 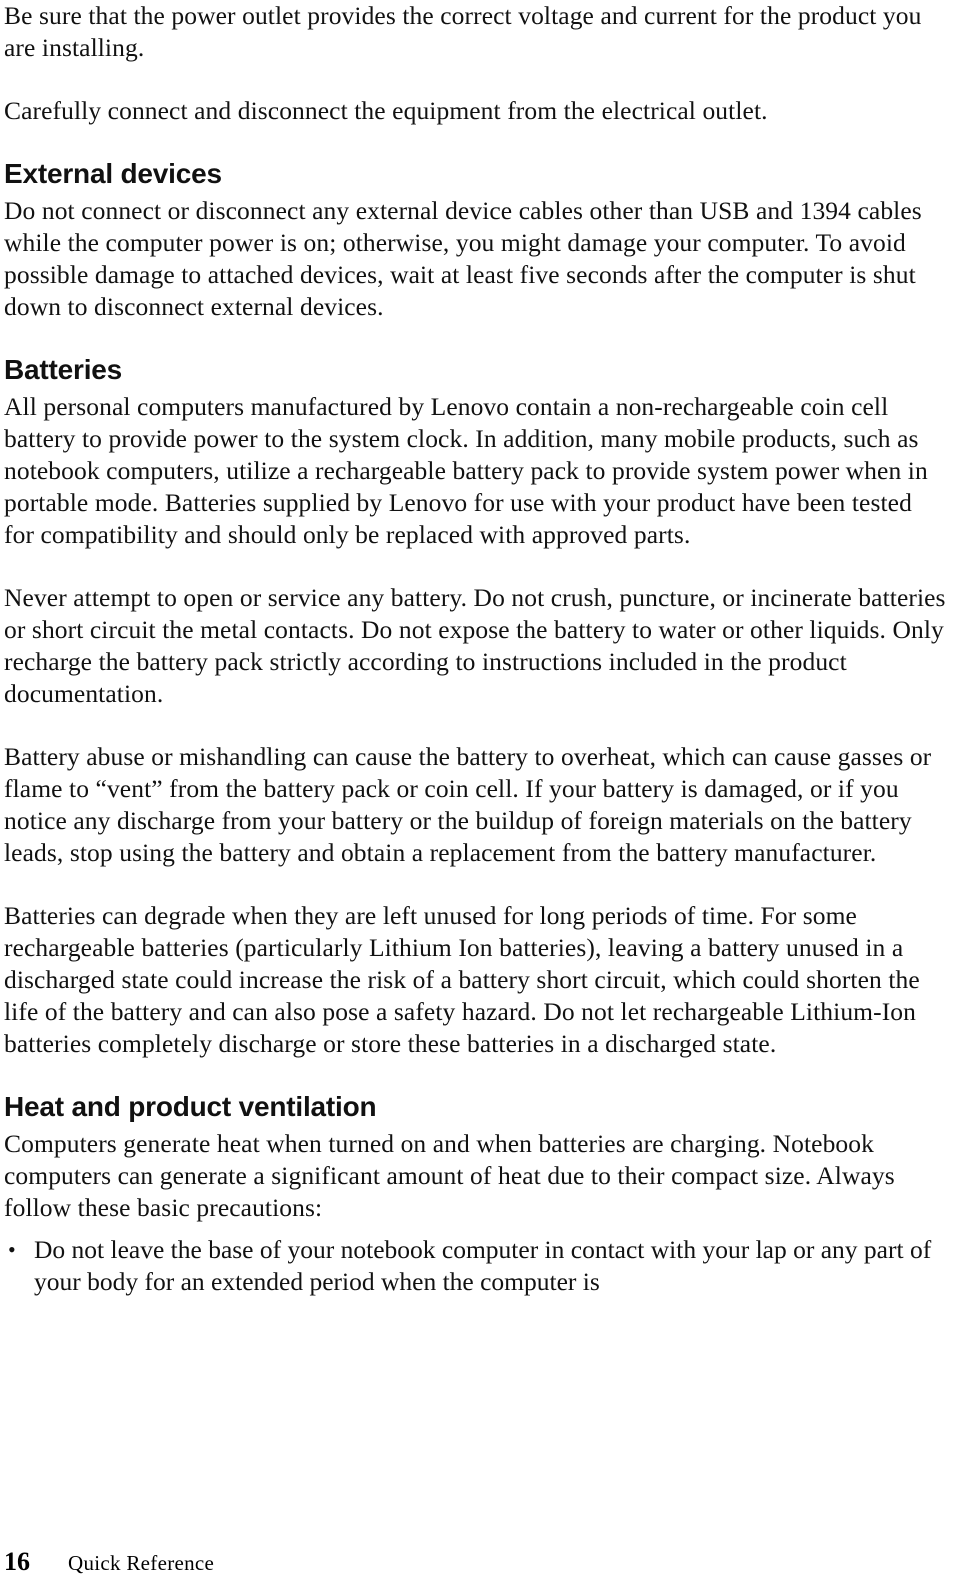 What do you see at coordinates (190, 1106) in the screenshot?
I see `heading-heat-and-product-ventilation: Heat and product ventilation` at bounding box center [190, 1106].